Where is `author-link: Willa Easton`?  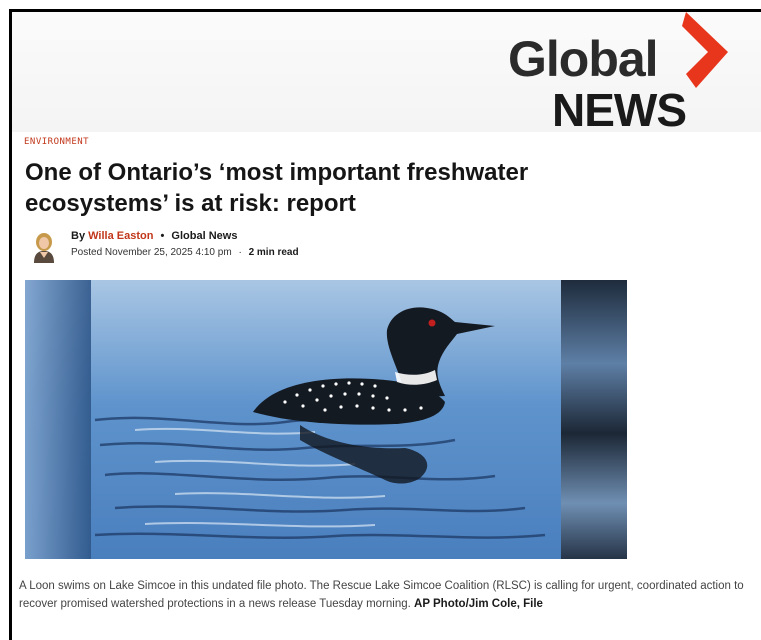 author-link: Willa Easton is located at coordinates (120, 236).